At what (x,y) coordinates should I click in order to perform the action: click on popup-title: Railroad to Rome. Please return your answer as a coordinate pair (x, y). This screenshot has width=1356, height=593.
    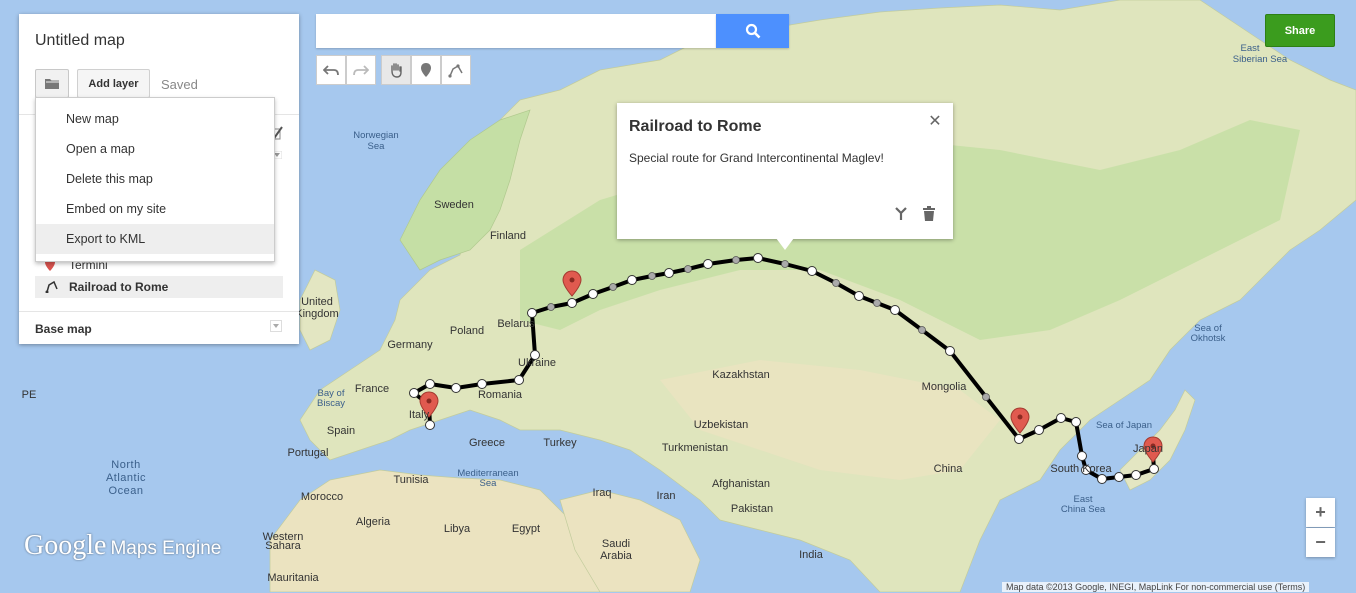
    Looking at the image, I should click on (695, 126).